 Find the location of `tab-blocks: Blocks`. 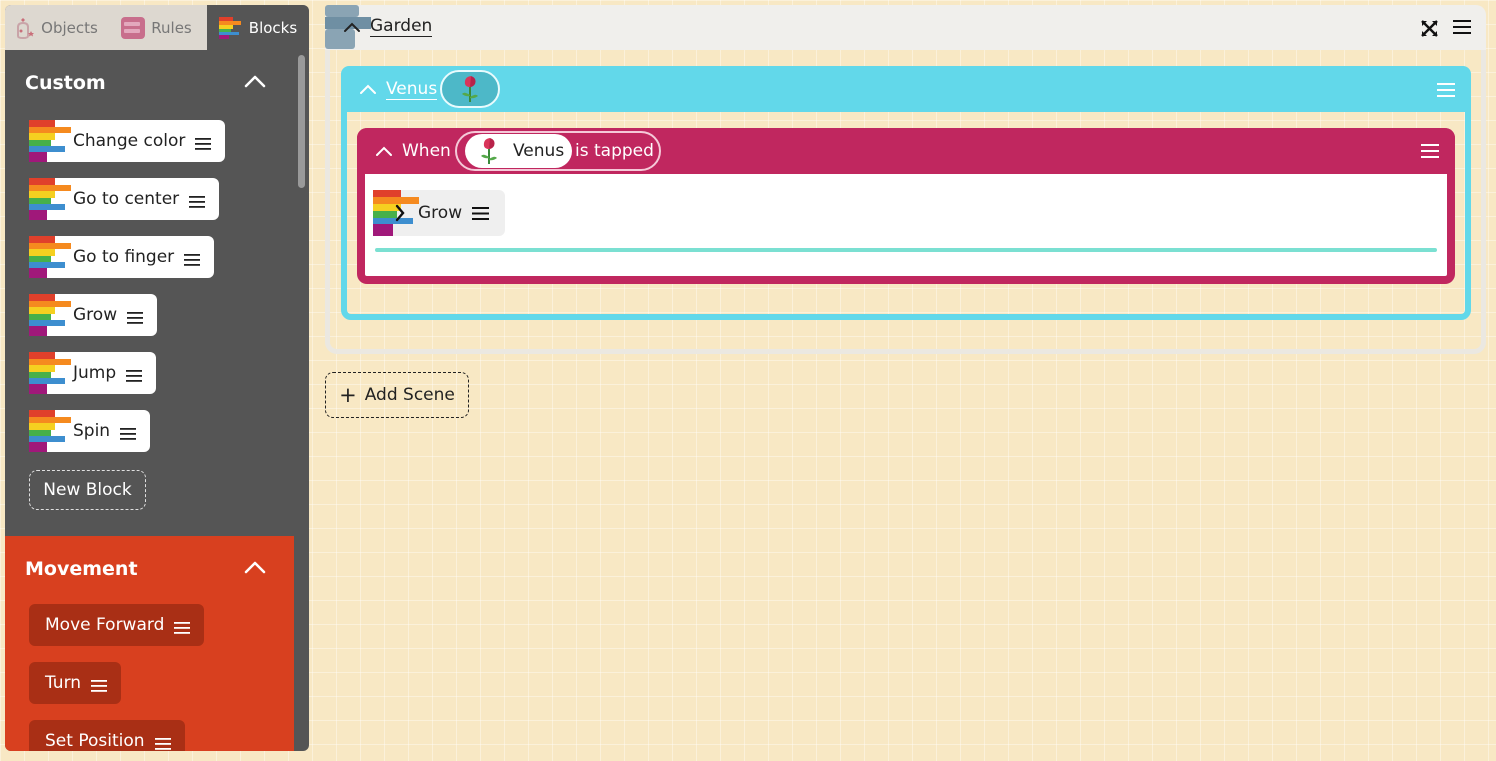

tab-blocks: Blocks is located at coordinates (258, 27).